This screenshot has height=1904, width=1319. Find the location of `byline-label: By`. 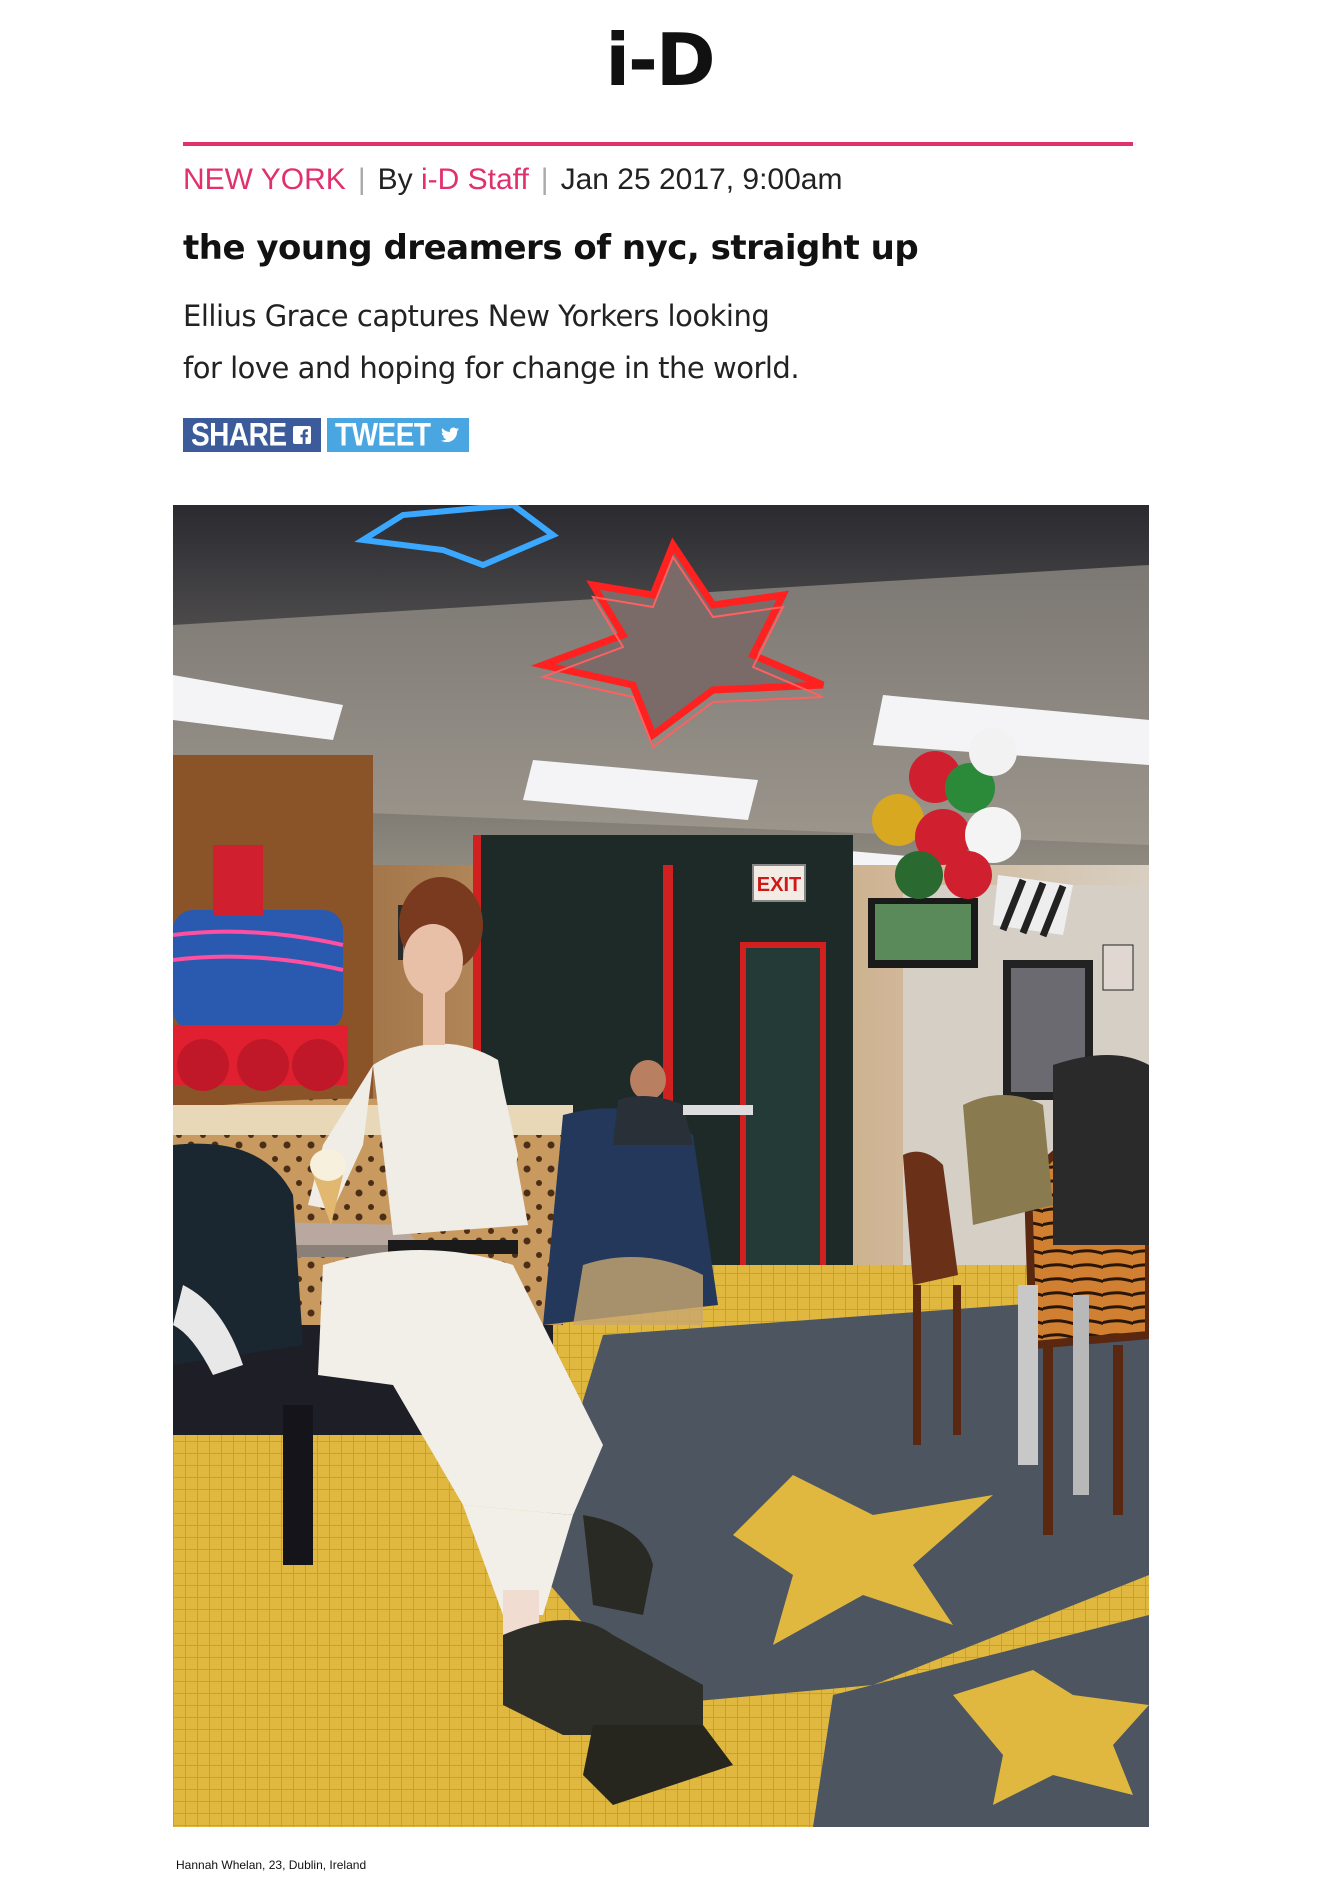

byline-label: By is located at coordinates (395, 179).